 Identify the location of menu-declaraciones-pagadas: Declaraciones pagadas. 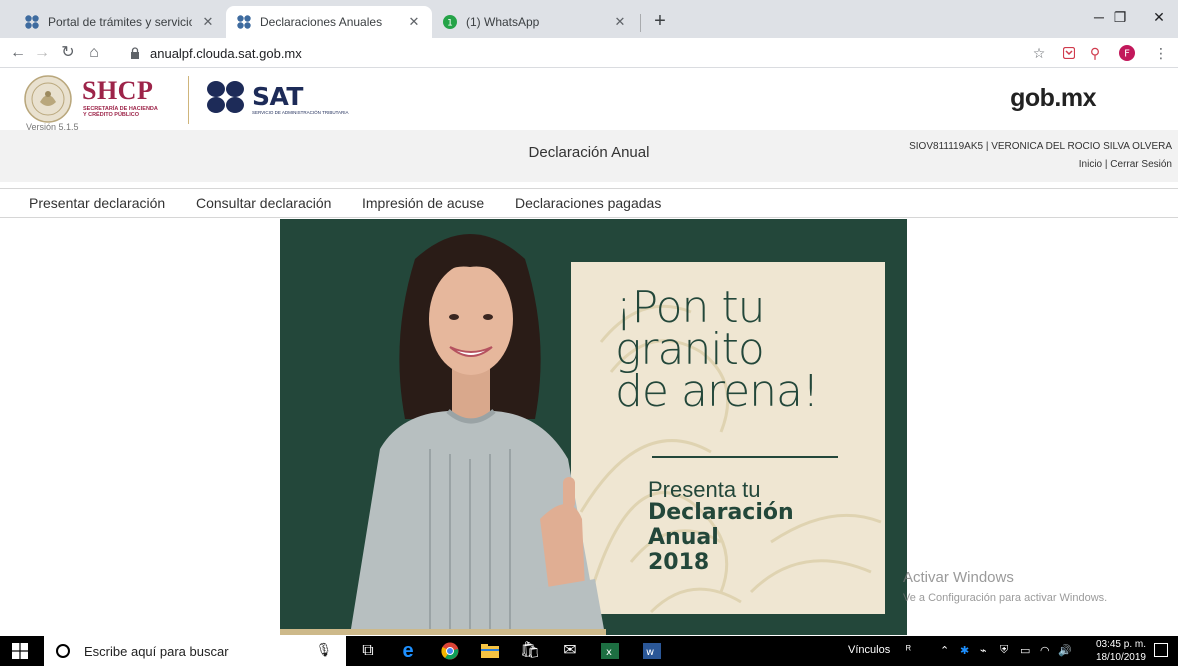
(588, 203).